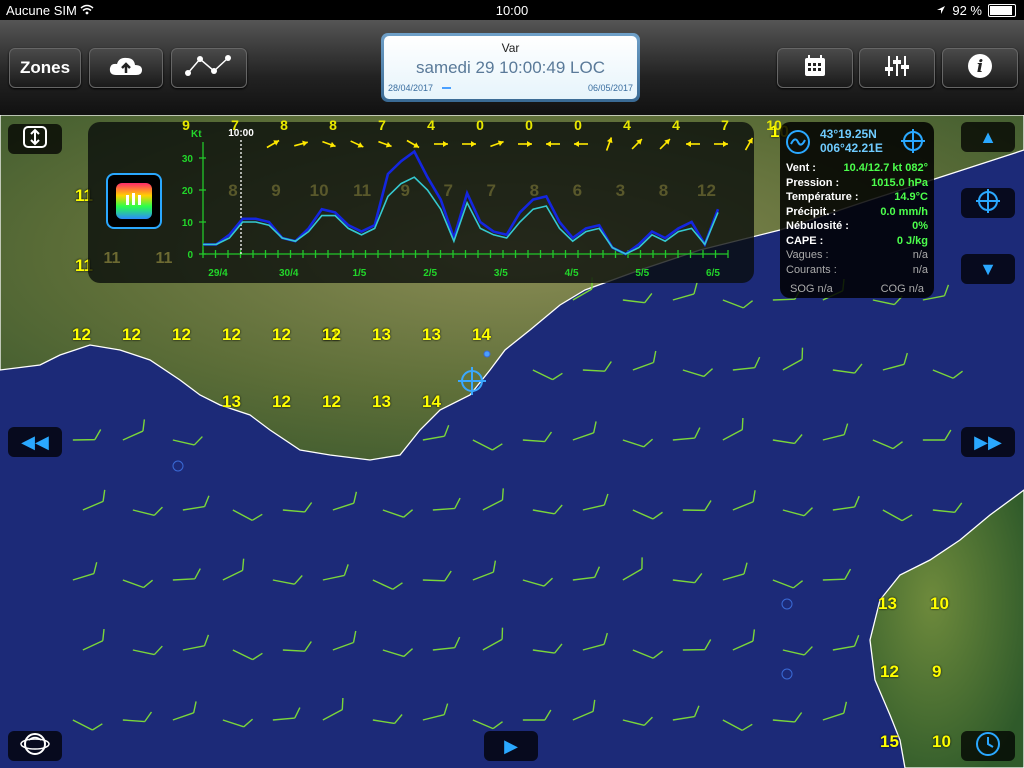 The width and height of the screenshot is (1024, 768). I want to click on fast-forward-icon: ▶▶, so click(988, 441).